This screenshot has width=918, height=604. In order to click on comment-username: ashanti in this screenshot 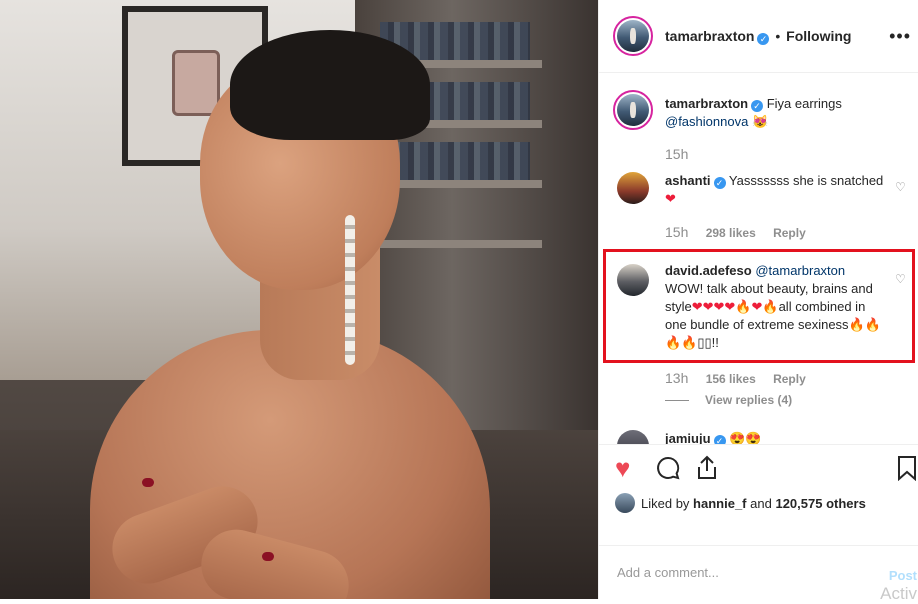, I will do `click(688, 180)`.